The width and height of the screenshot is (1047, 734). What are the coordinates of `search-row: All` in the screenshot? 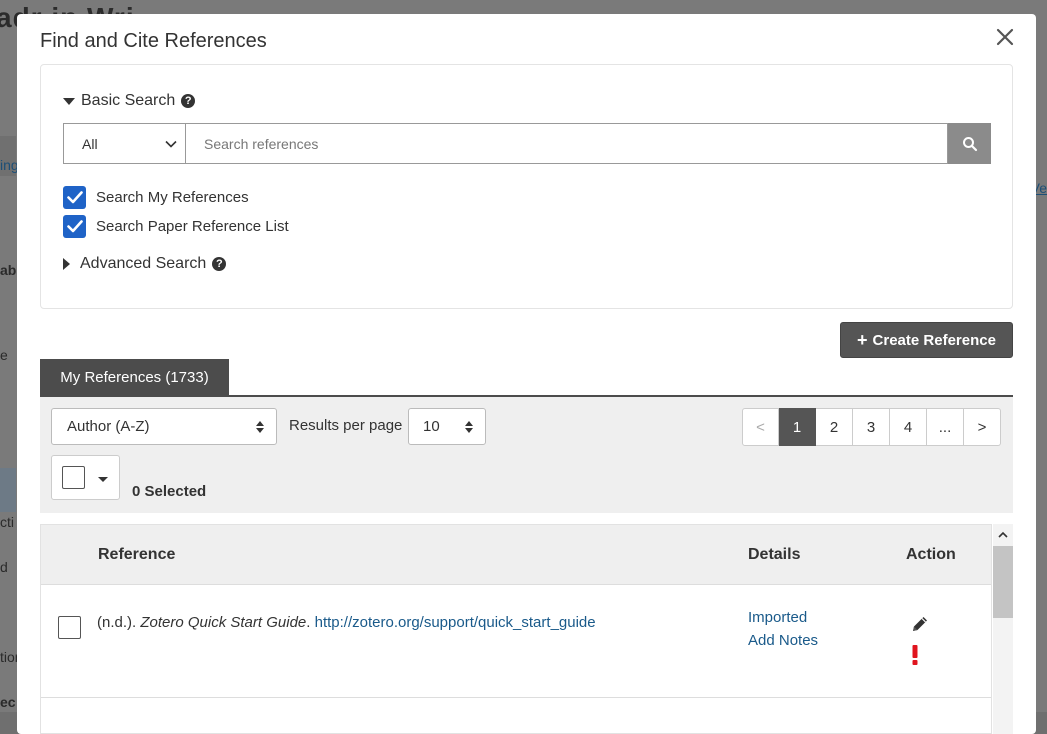 It's located at (527, 143).